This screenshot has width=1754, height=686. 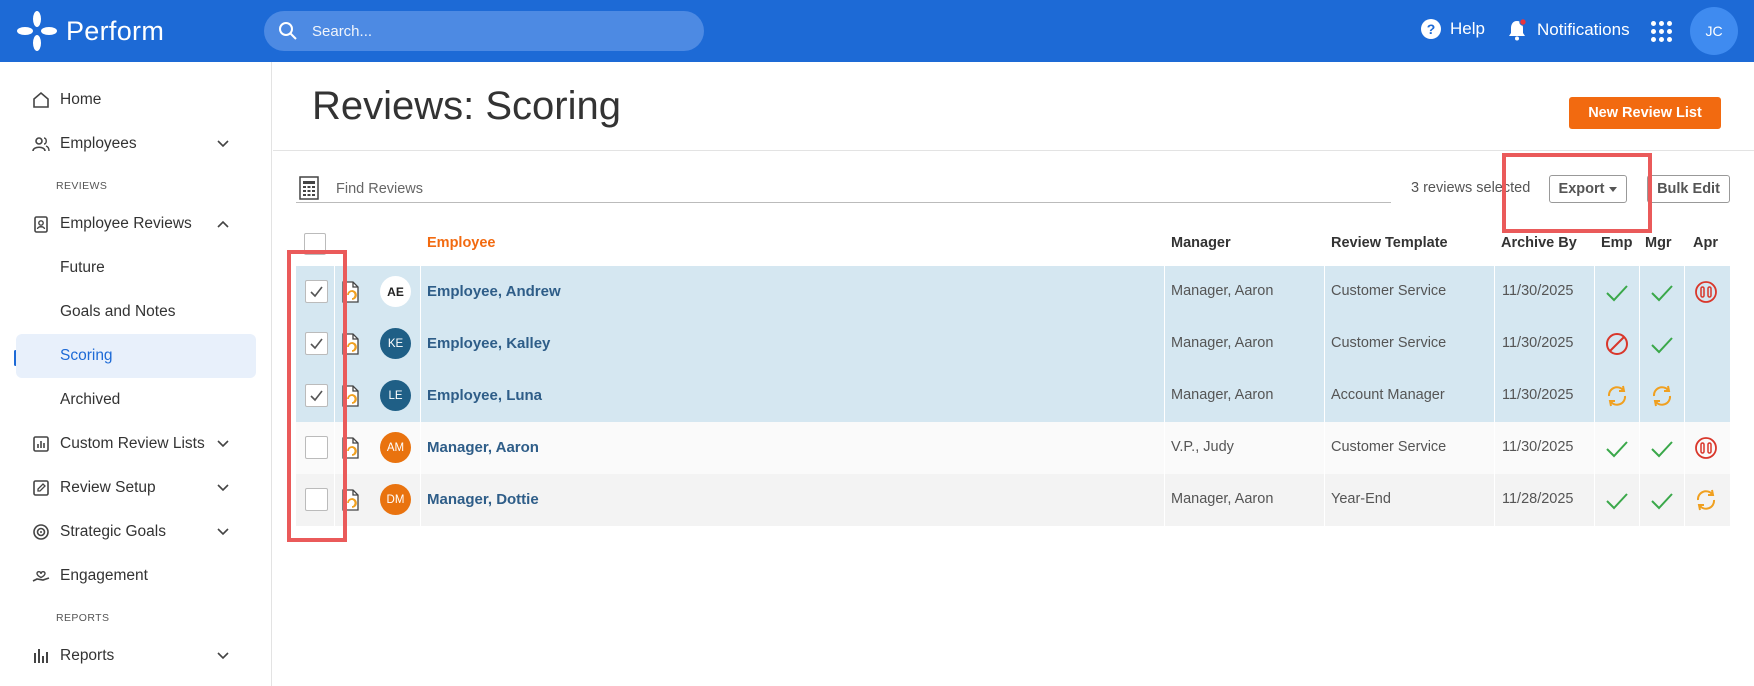 What do you see at coordinates (1705, 243) in the screenshot?
I see `column-header-apr: Apr` at bounding box center [1705, 243].